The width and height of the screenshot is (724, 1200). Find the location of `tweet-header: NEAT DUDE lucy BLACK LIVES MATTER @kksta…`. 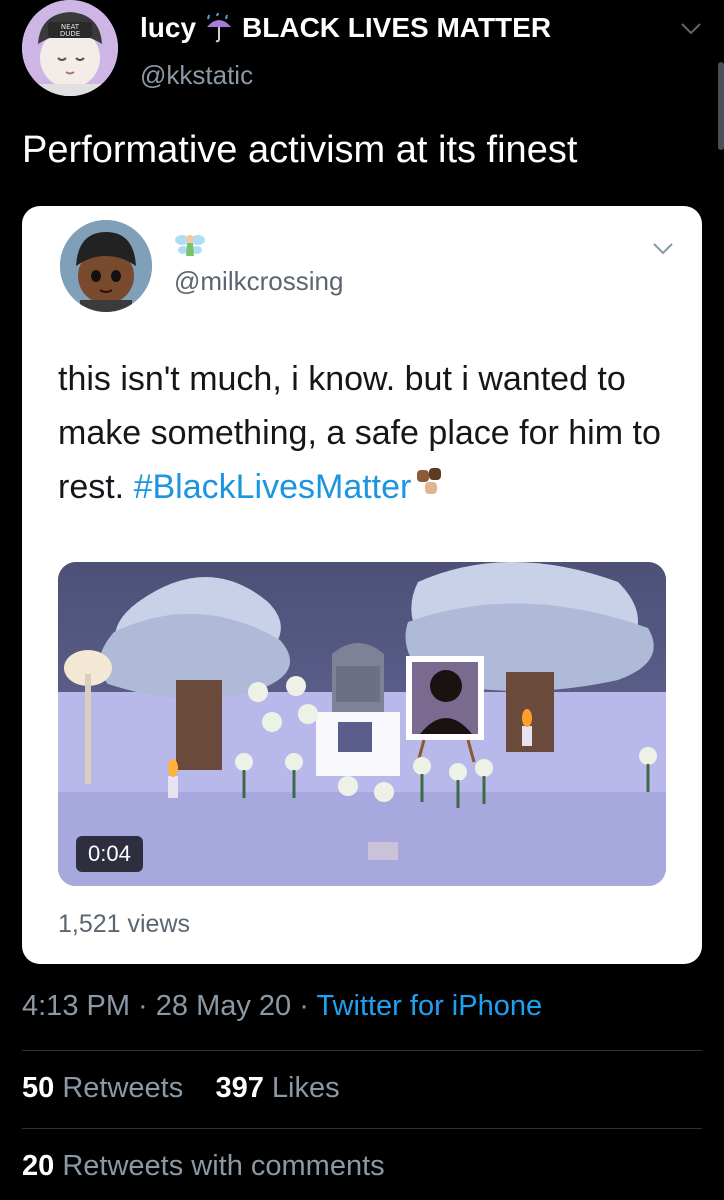

tweet-header: NEAT DUDE lucy BLACK LIVES MATTER @kksta… is located at coordinates (362, 55).